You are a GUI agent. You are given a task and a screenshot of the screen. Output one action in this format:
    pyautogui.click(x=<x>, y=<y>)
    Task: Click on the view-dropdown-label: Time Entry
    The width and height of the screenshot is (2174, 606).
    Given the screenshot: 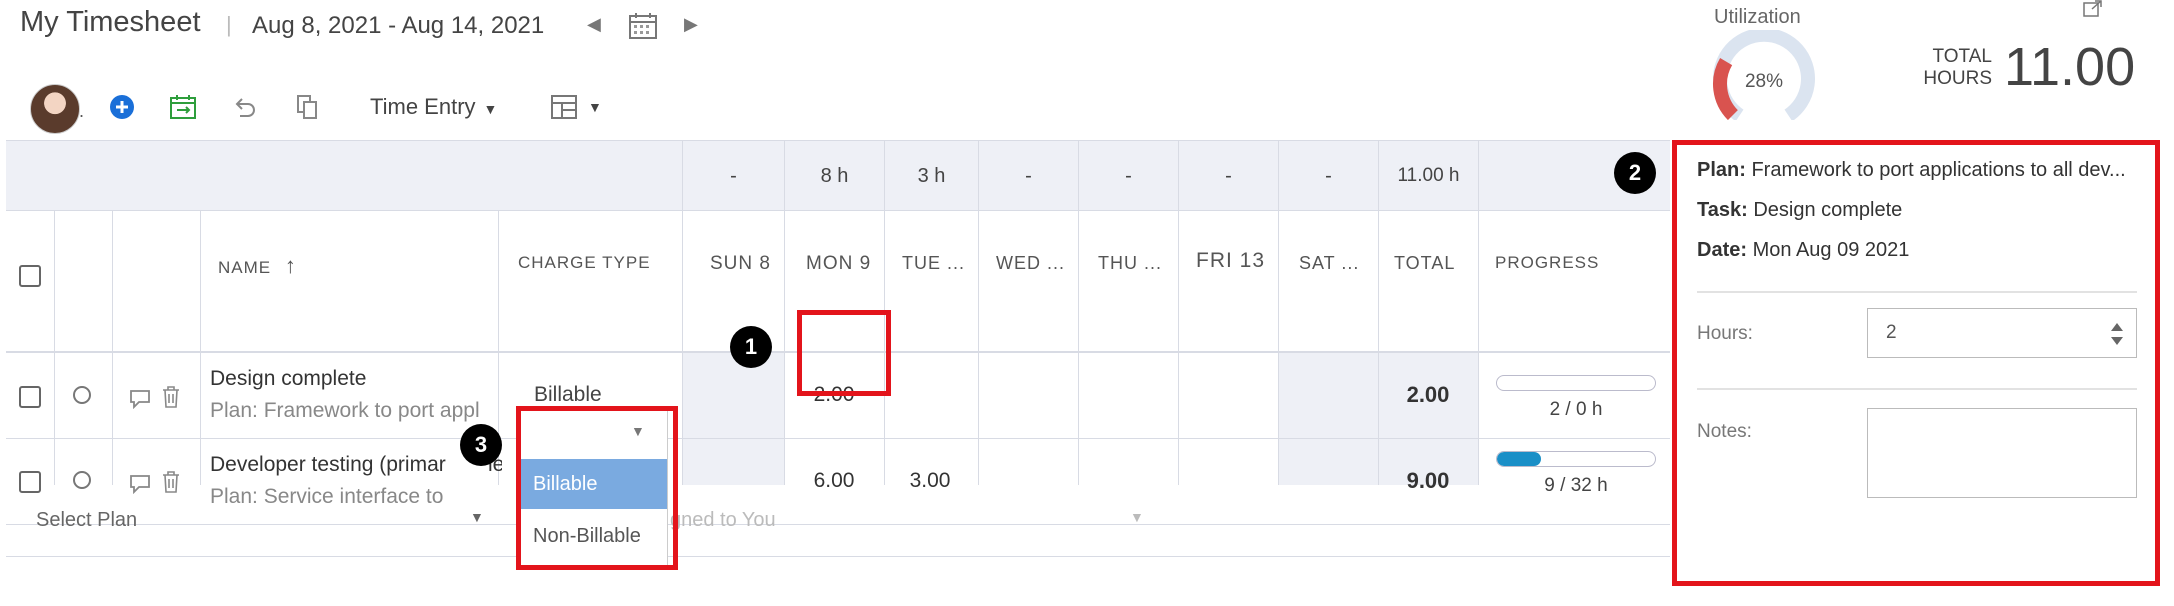 What is the action you would take?
    pyautogui.click(x=423, y=106)
    